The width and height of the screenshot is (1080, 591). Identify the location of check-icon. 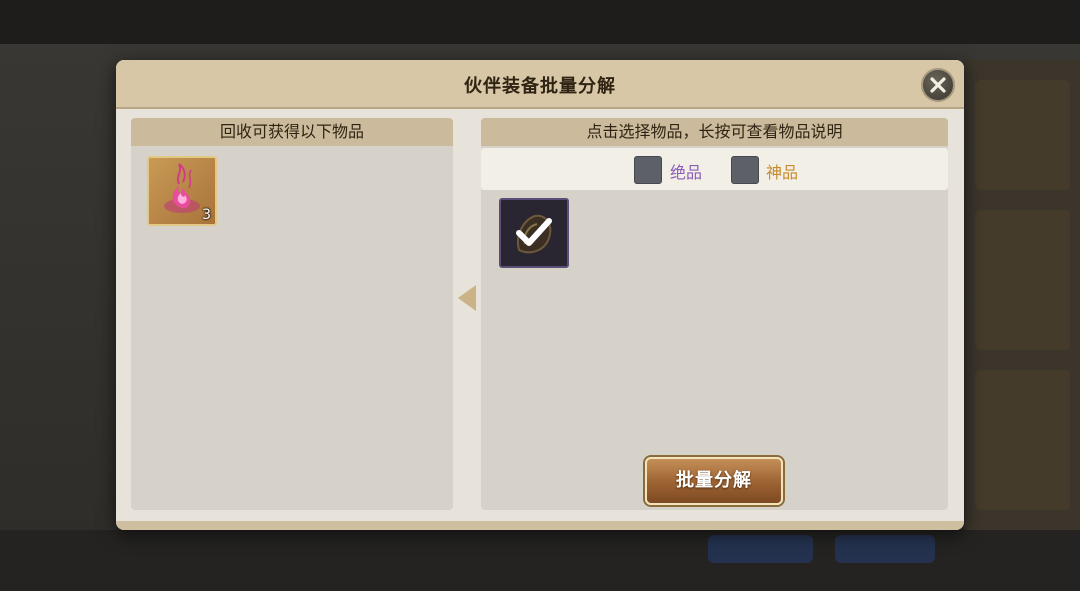
(534, 232).